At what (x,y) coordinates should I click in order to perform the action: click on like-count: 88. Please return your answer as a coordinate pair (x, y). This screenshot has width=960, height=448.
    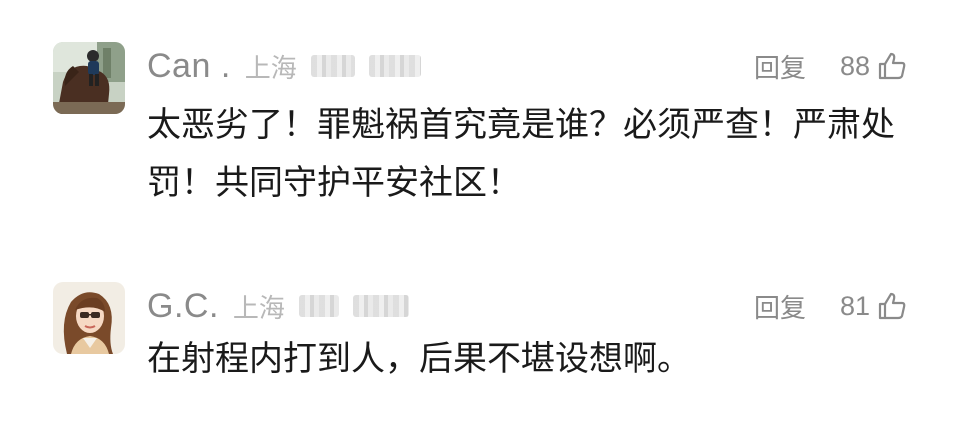
    Looking at the image, I should click on (854, 65).